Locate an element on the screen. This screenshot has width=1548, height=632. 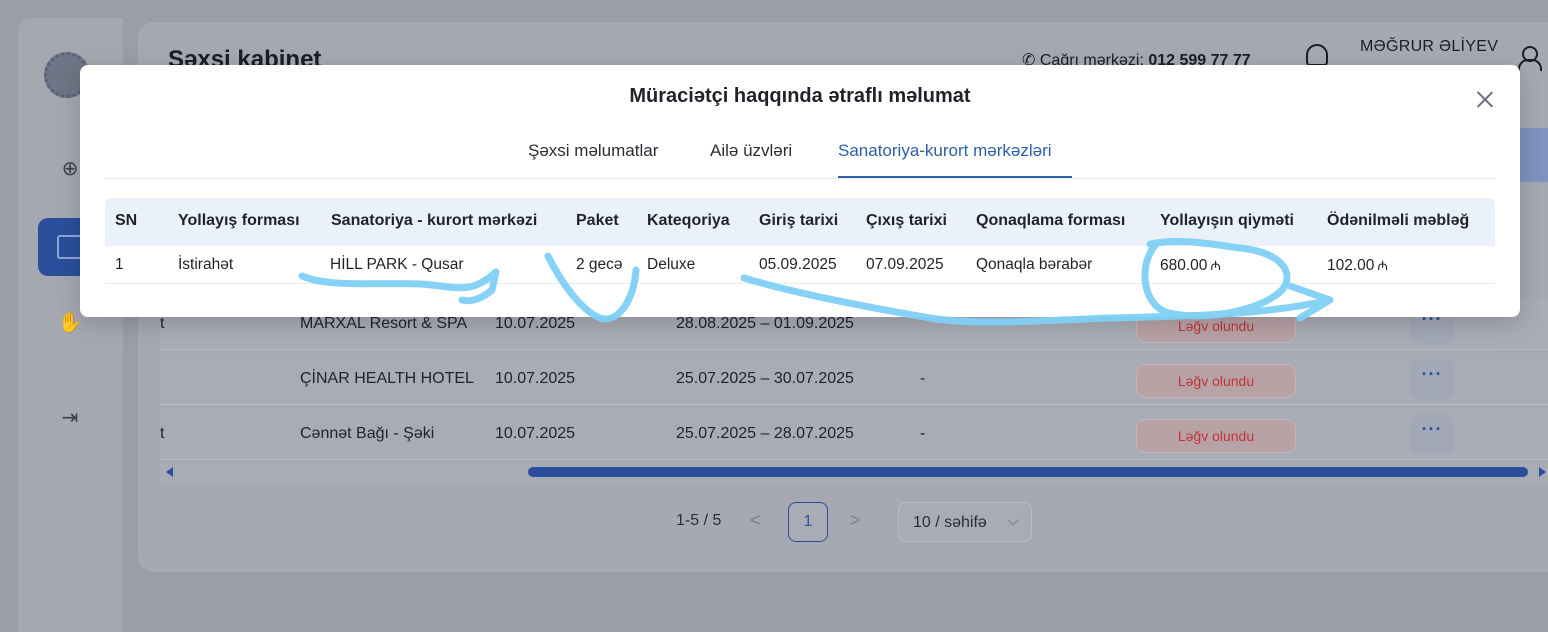
cell-check-out: 07.09.2025 is located at coordinates (905, 264).